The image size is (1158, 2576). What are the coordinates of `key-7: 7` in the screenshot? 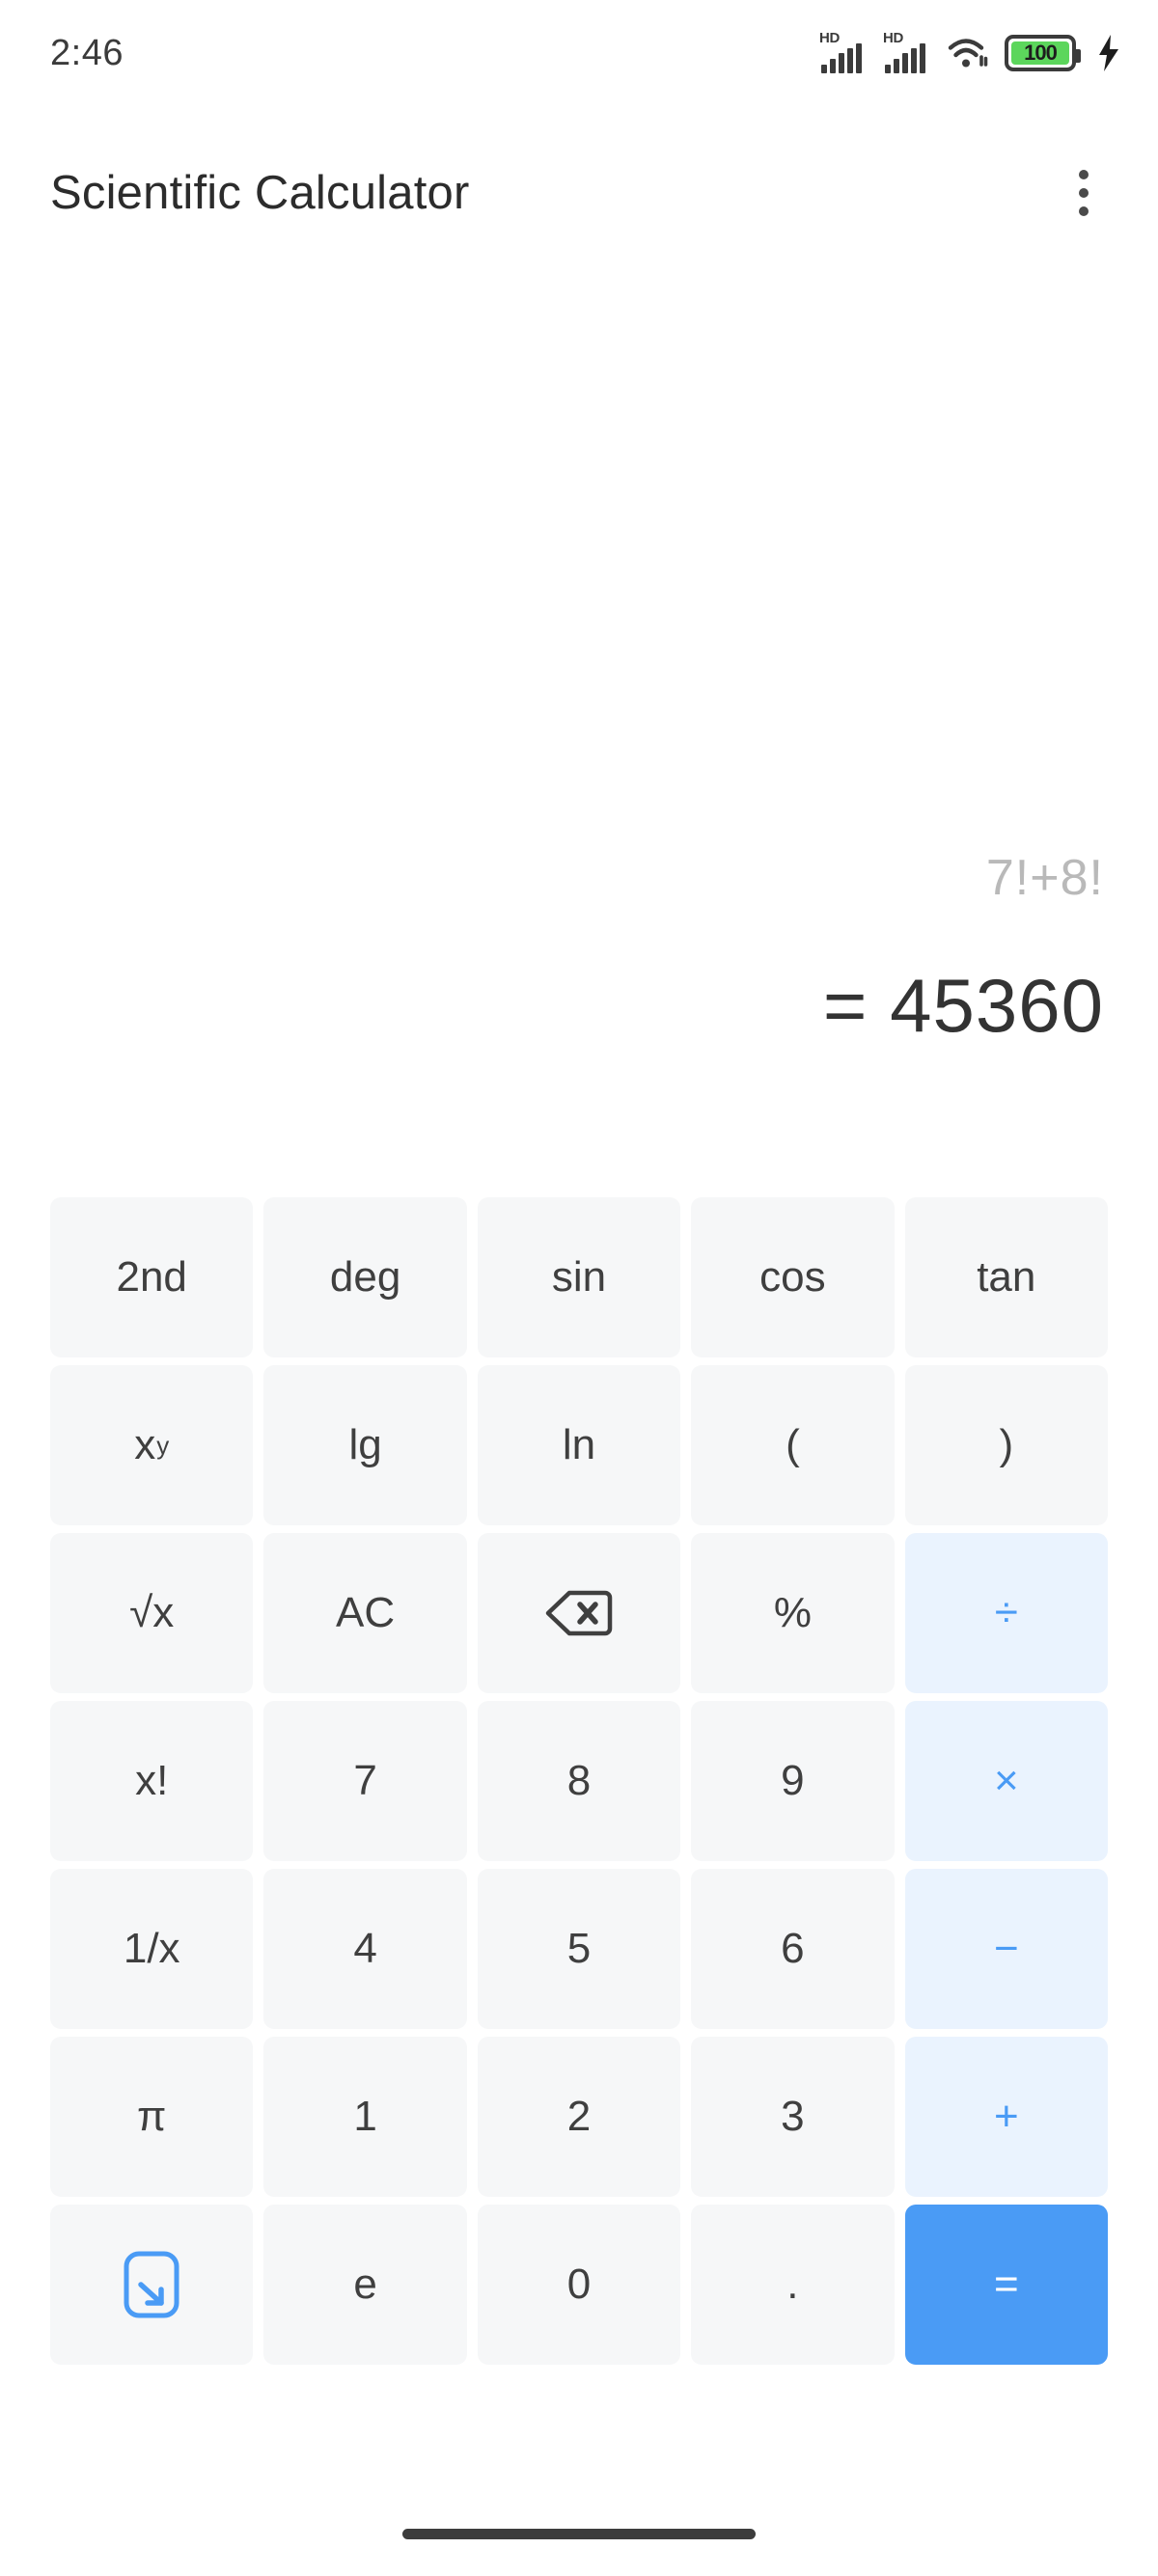 It's located at (365, 1781).